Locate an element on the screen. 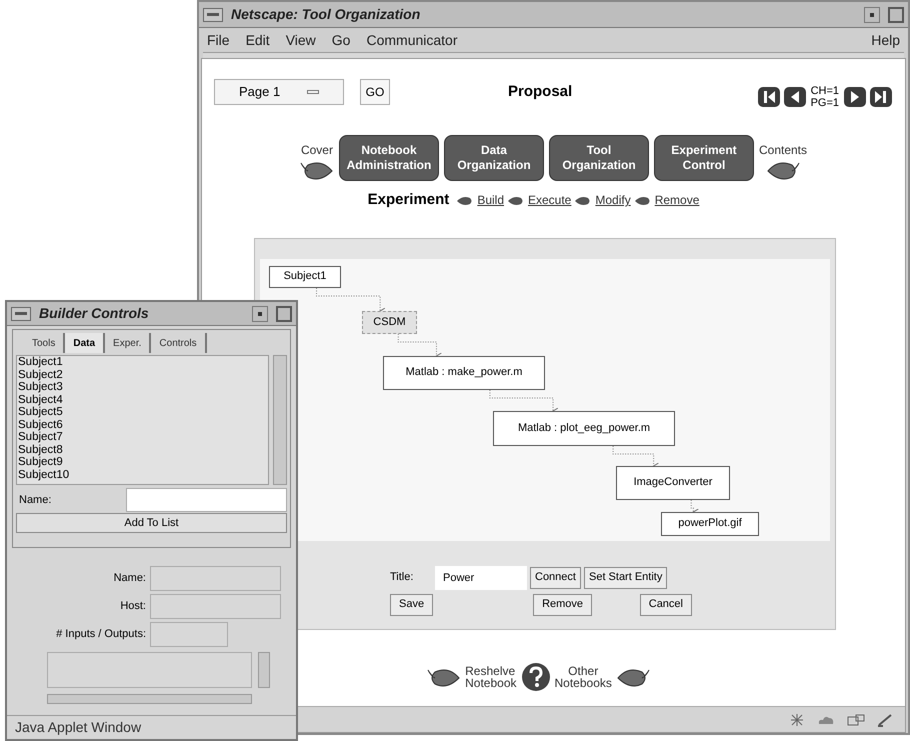 This screenshot has width=910, height=741. section-button: Data Organization is located at coordinates (494, 158).